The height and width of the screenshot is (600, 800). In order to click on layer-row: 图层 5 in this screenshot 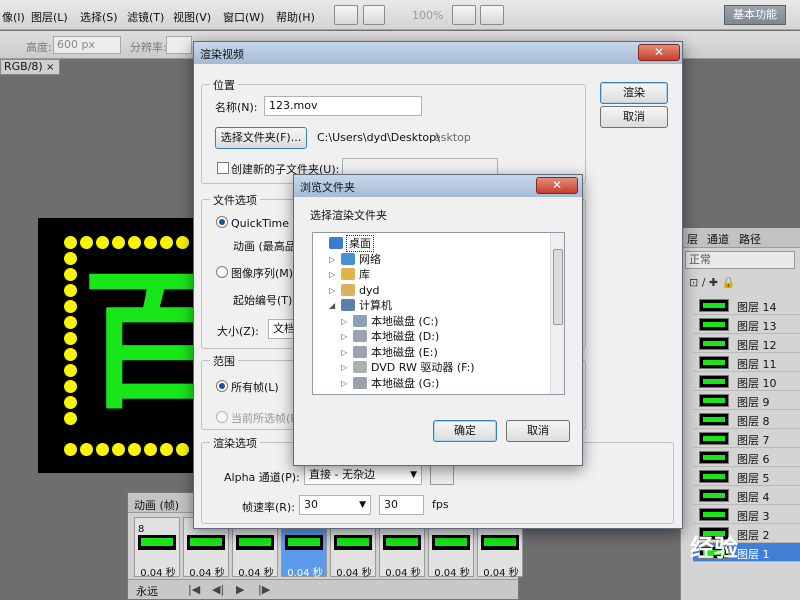, I will do `click(746, 476)`.